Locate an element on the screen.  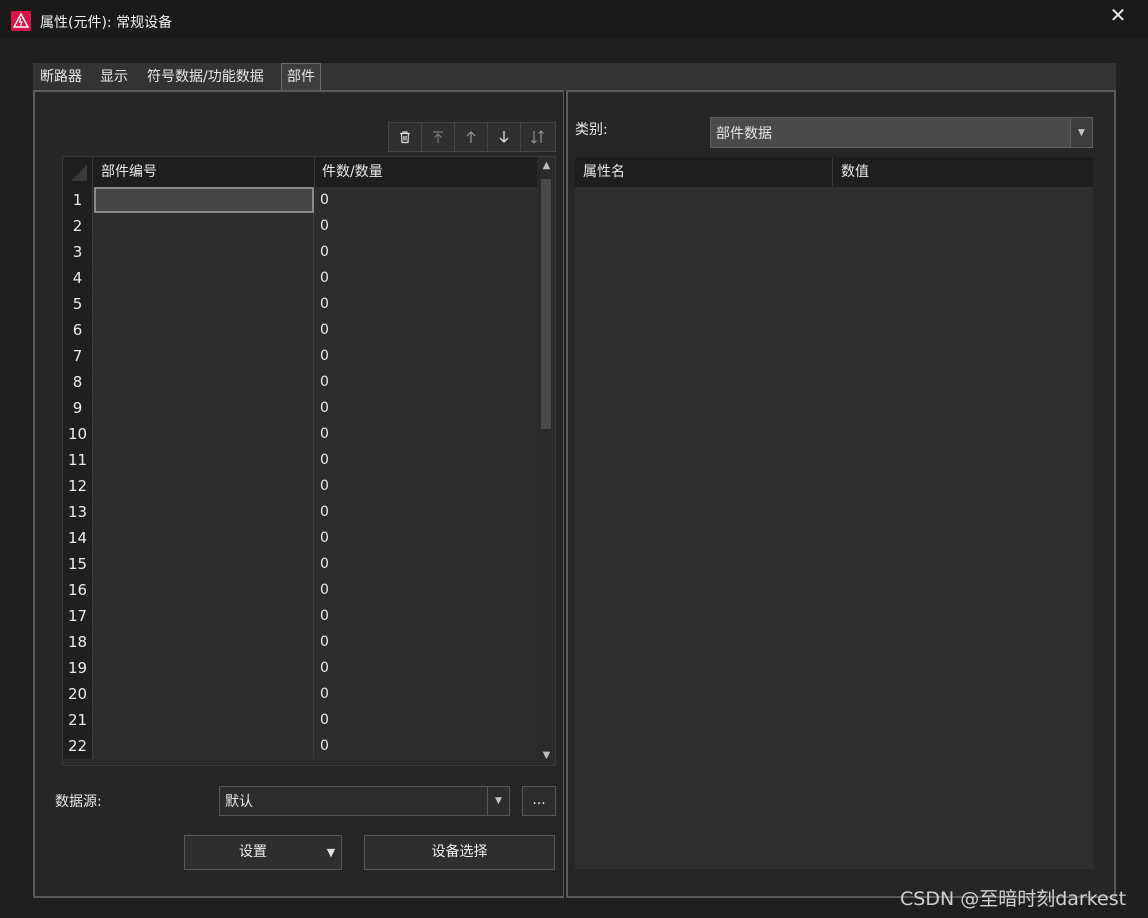
tab-circuit-breaker: 断路器 is located at coordinates (61, 77).